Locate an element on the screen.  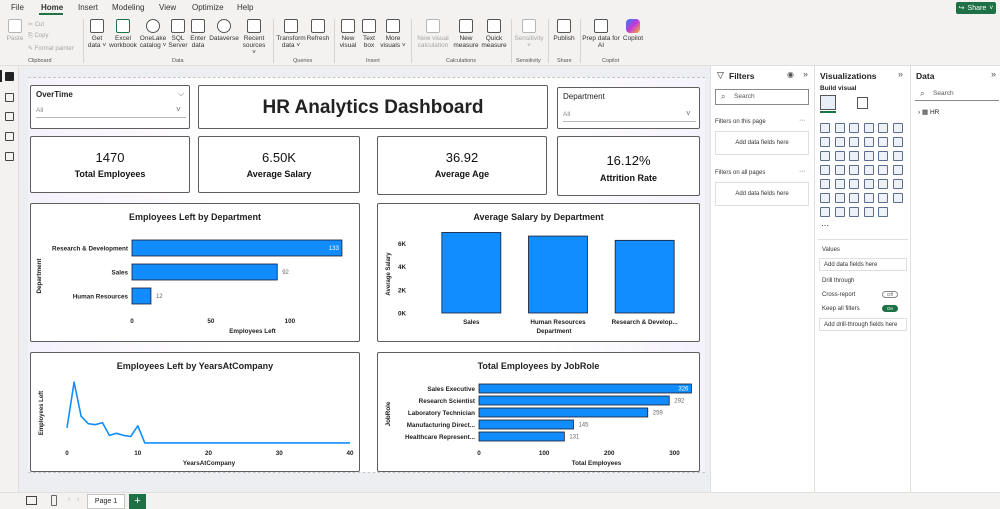
prep-data-ai-button: Prep data for AI is located at coordinates (601, 34).